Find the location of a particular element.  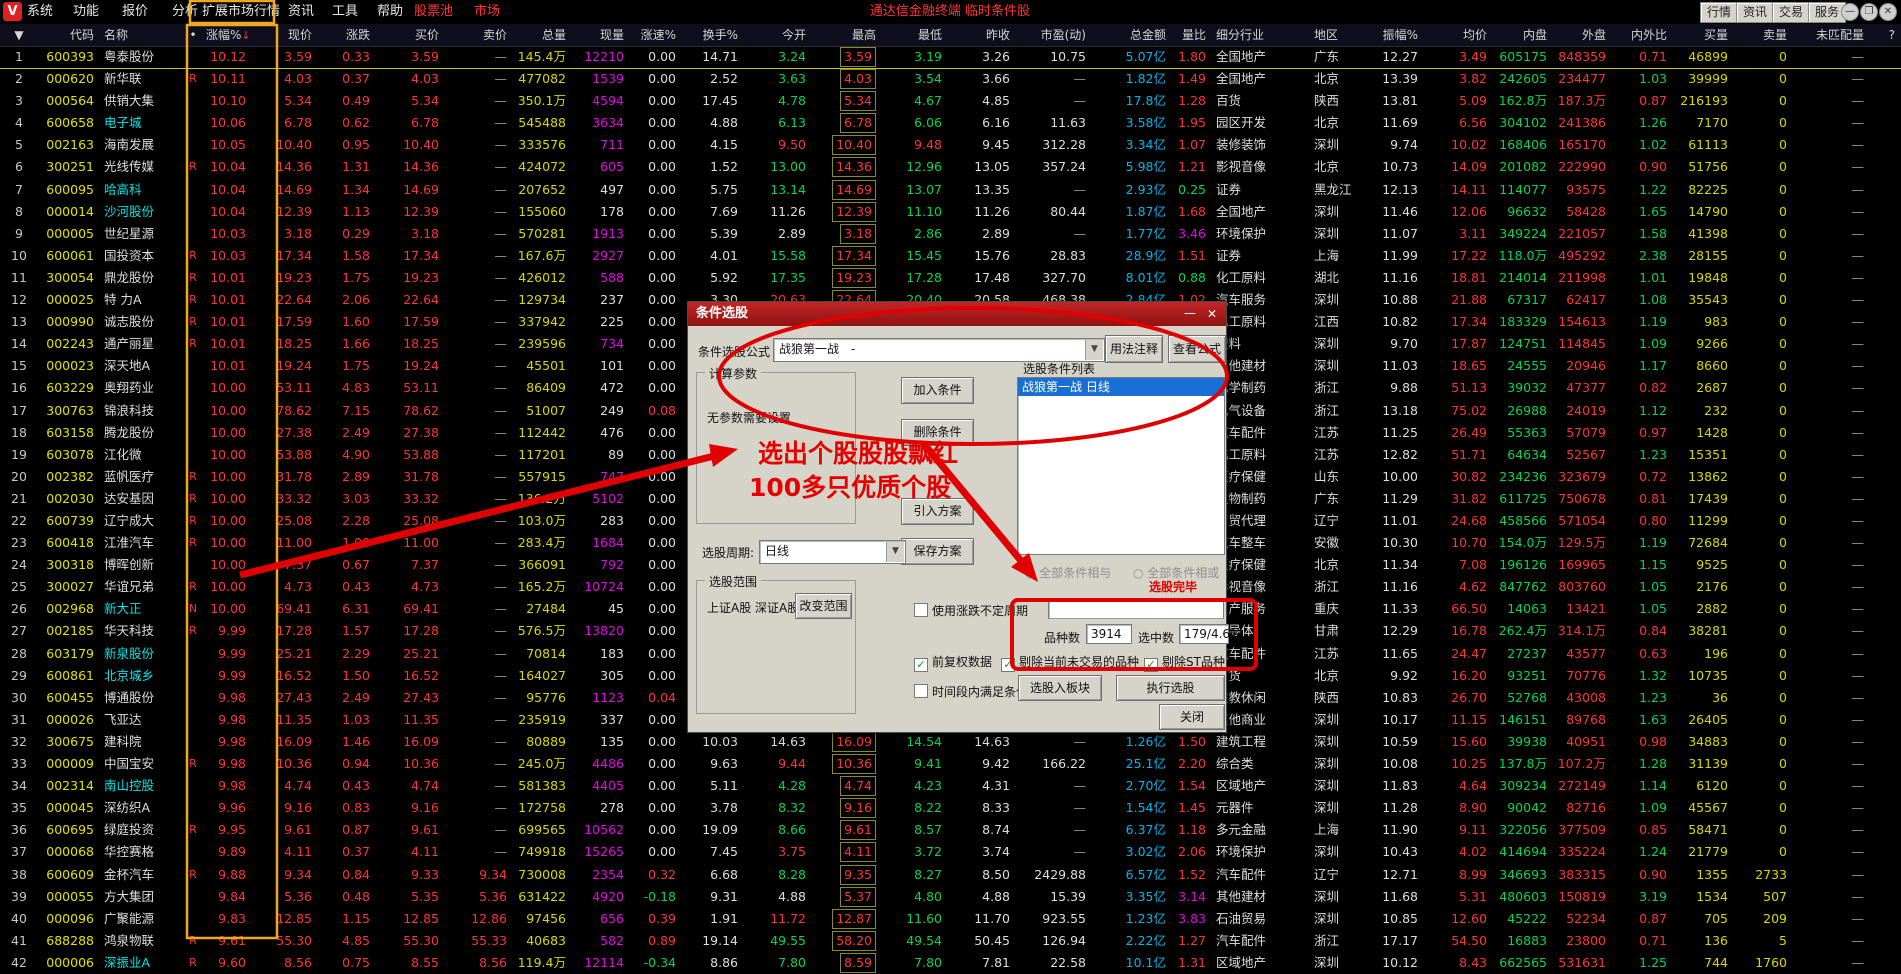

updown-input is located at coordinates (1136, 609).